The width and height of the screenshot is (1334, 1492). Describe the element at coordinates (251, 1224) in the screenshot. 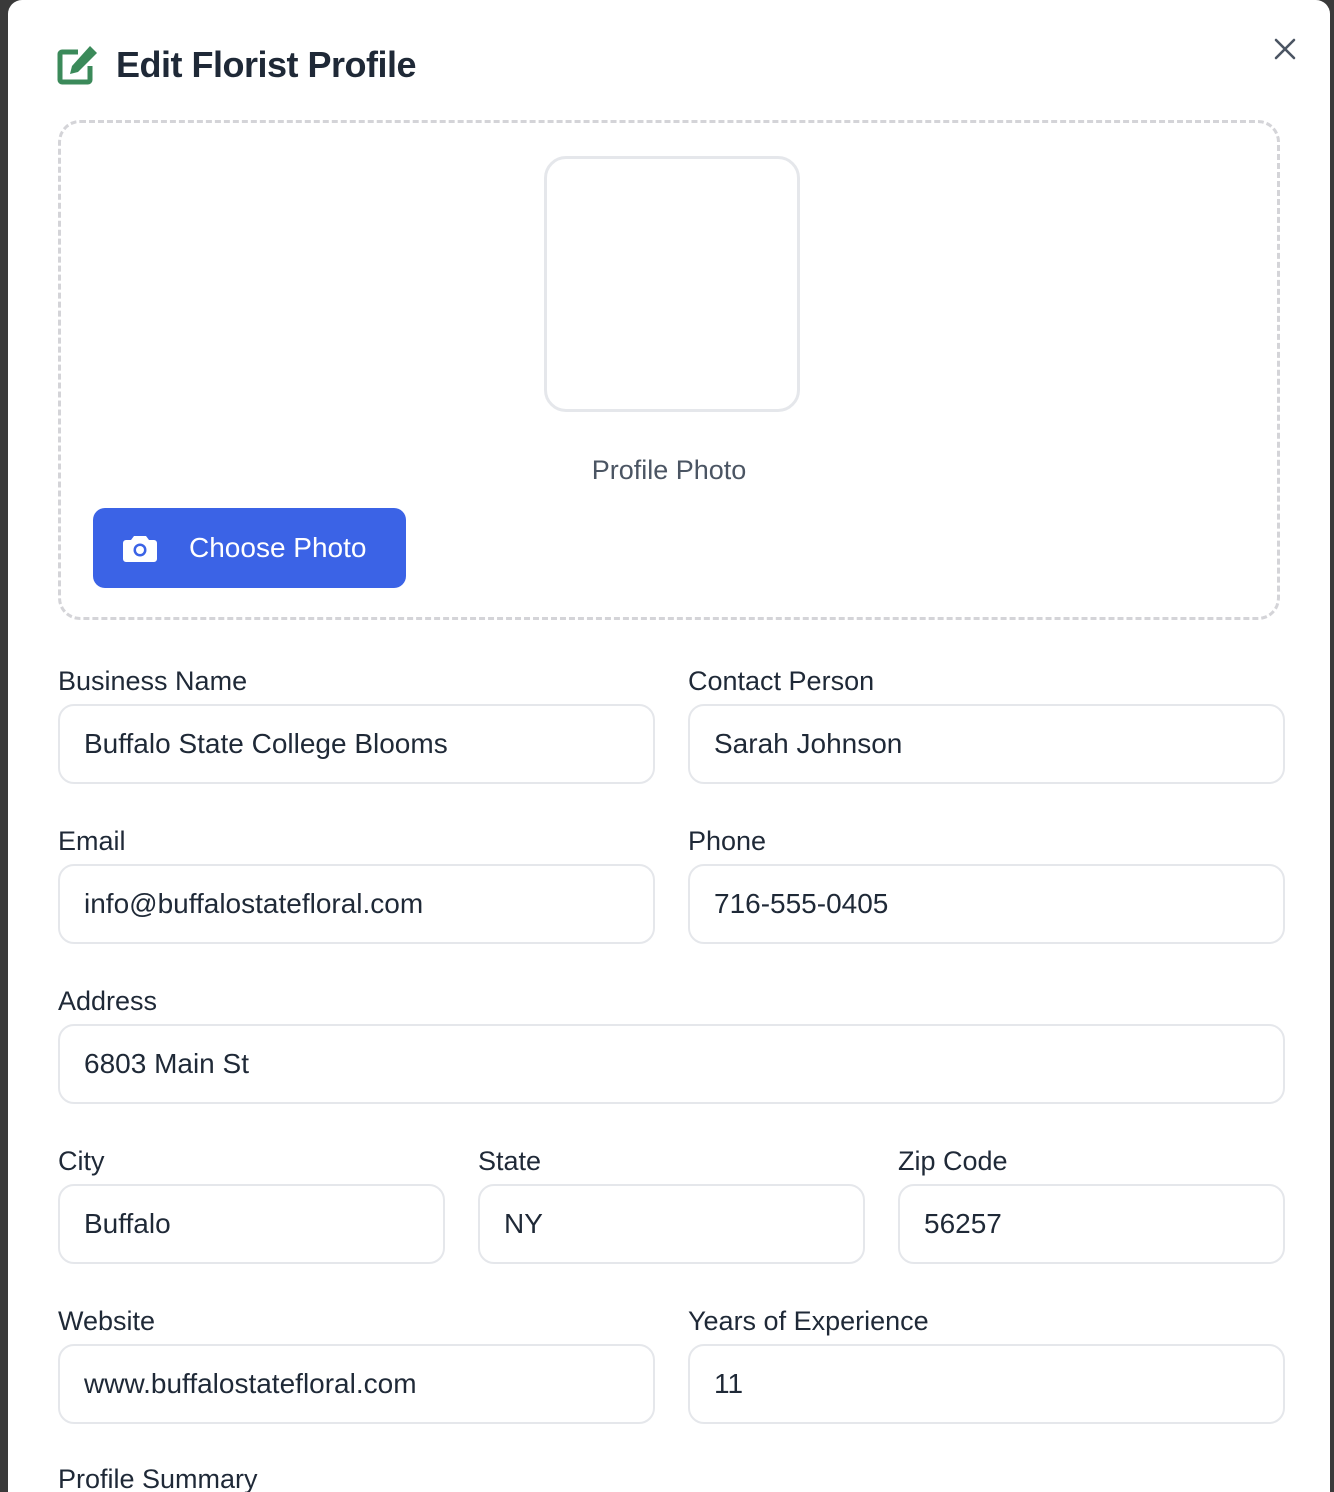

I see `city-input: Buffalo` at that location.